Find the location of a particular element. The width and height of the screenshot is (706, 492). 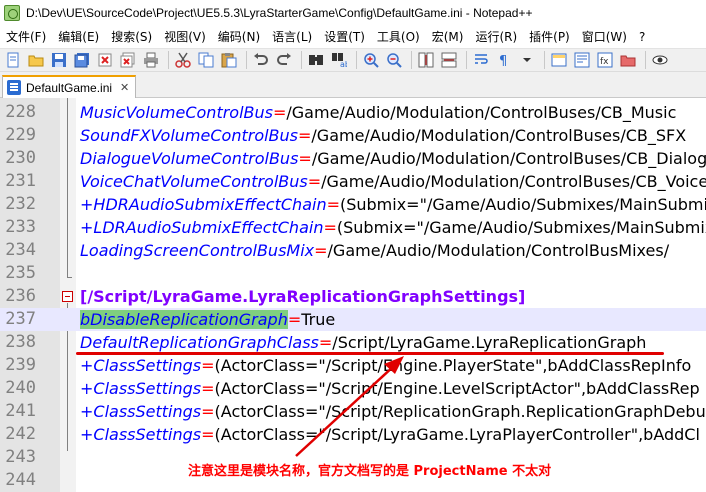

menu-search: 搜索(S) is located at coordinates (131, 37).